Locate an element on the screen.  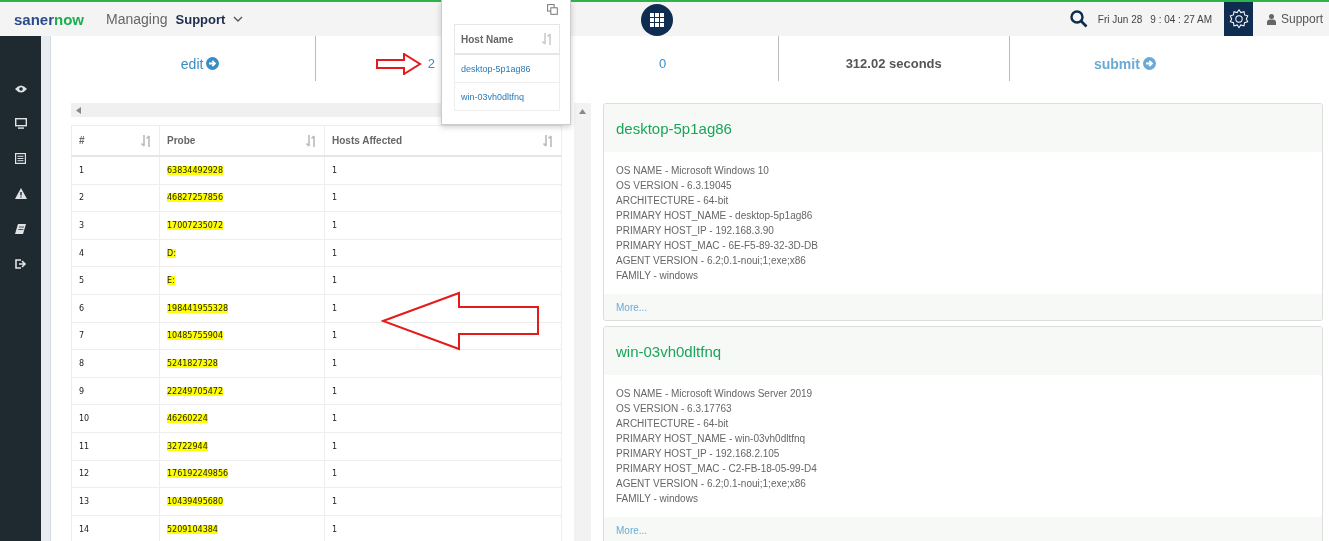
host-detail: PRIMARY HOST_IP - 192.168.3.90 is located at coordinates (695, 231).